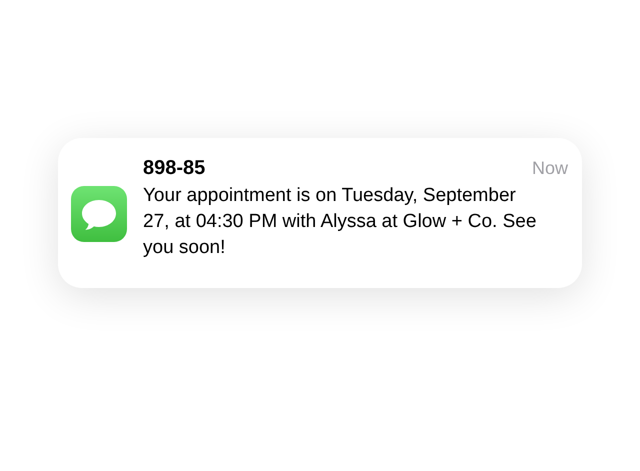 The width and height of the screenshot is (640, 471). Describe the element at coordinates (99, 214) in the screenshot. I see `chat-bubble-icon` at that location.